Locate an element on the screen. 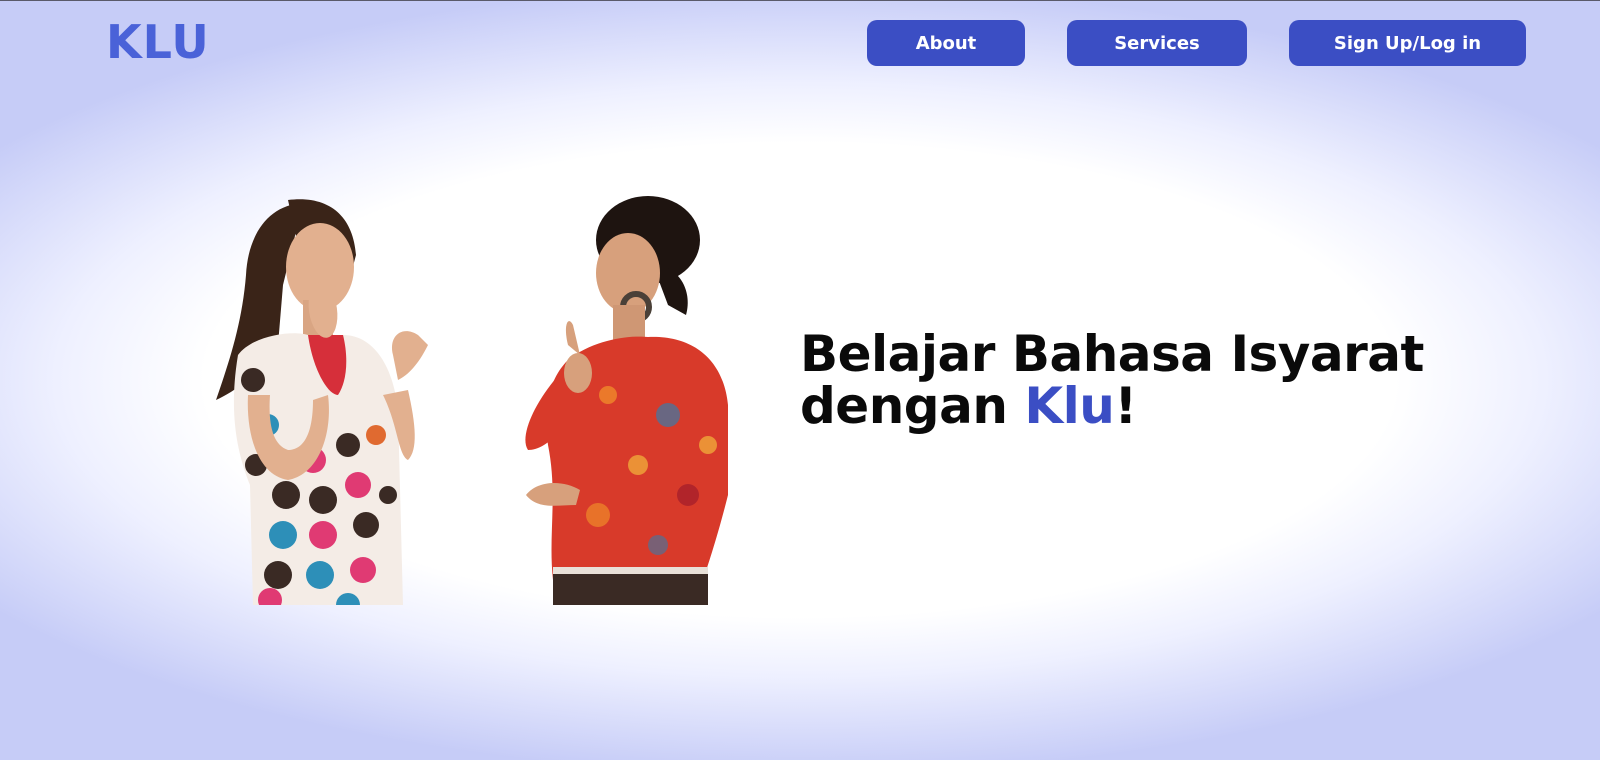 This screenshot has height=760, width=1600. about-button: About is located at coordinates (946, 43).